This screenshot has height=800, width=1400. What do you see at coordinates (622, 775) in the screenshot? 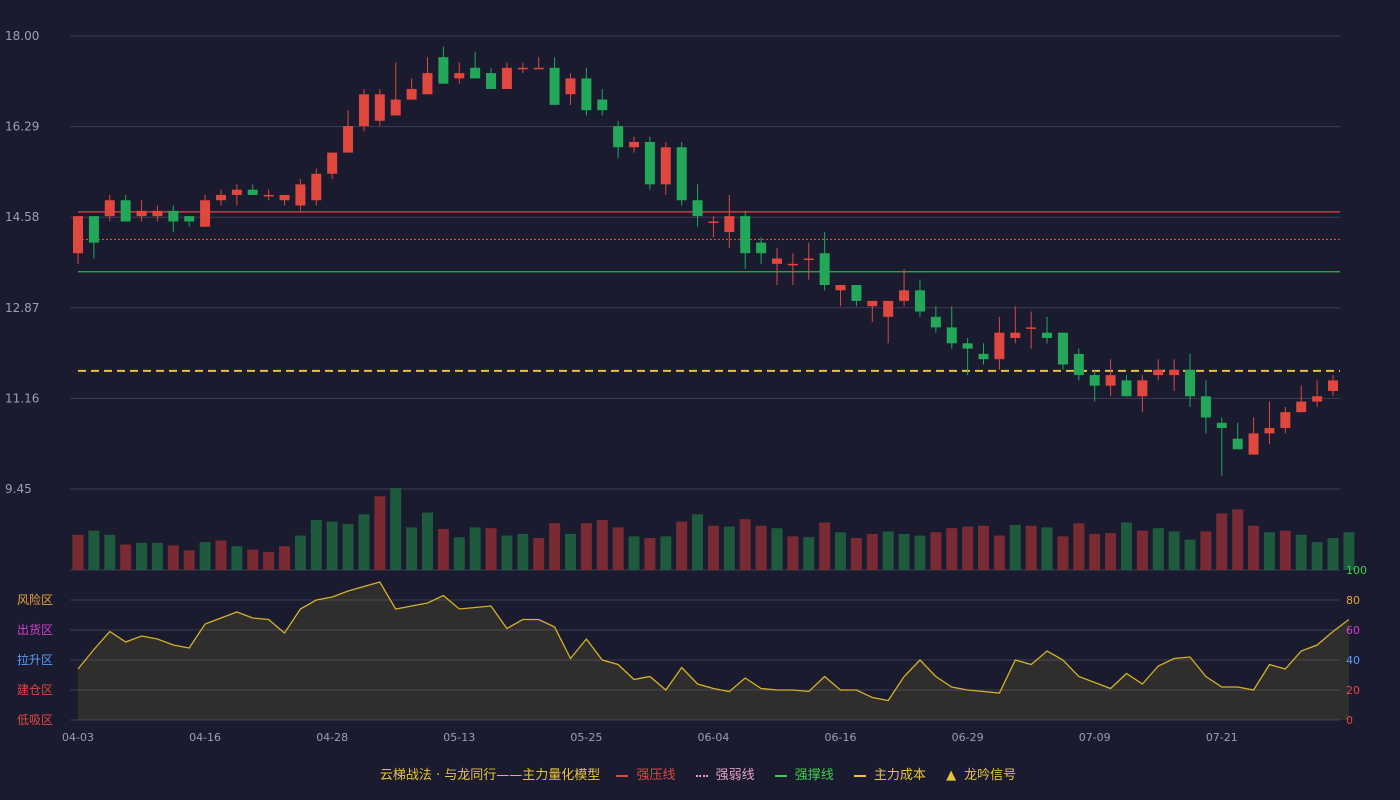
I see `legend-swatch-strong-pressure` at bounding box center [622, 775].